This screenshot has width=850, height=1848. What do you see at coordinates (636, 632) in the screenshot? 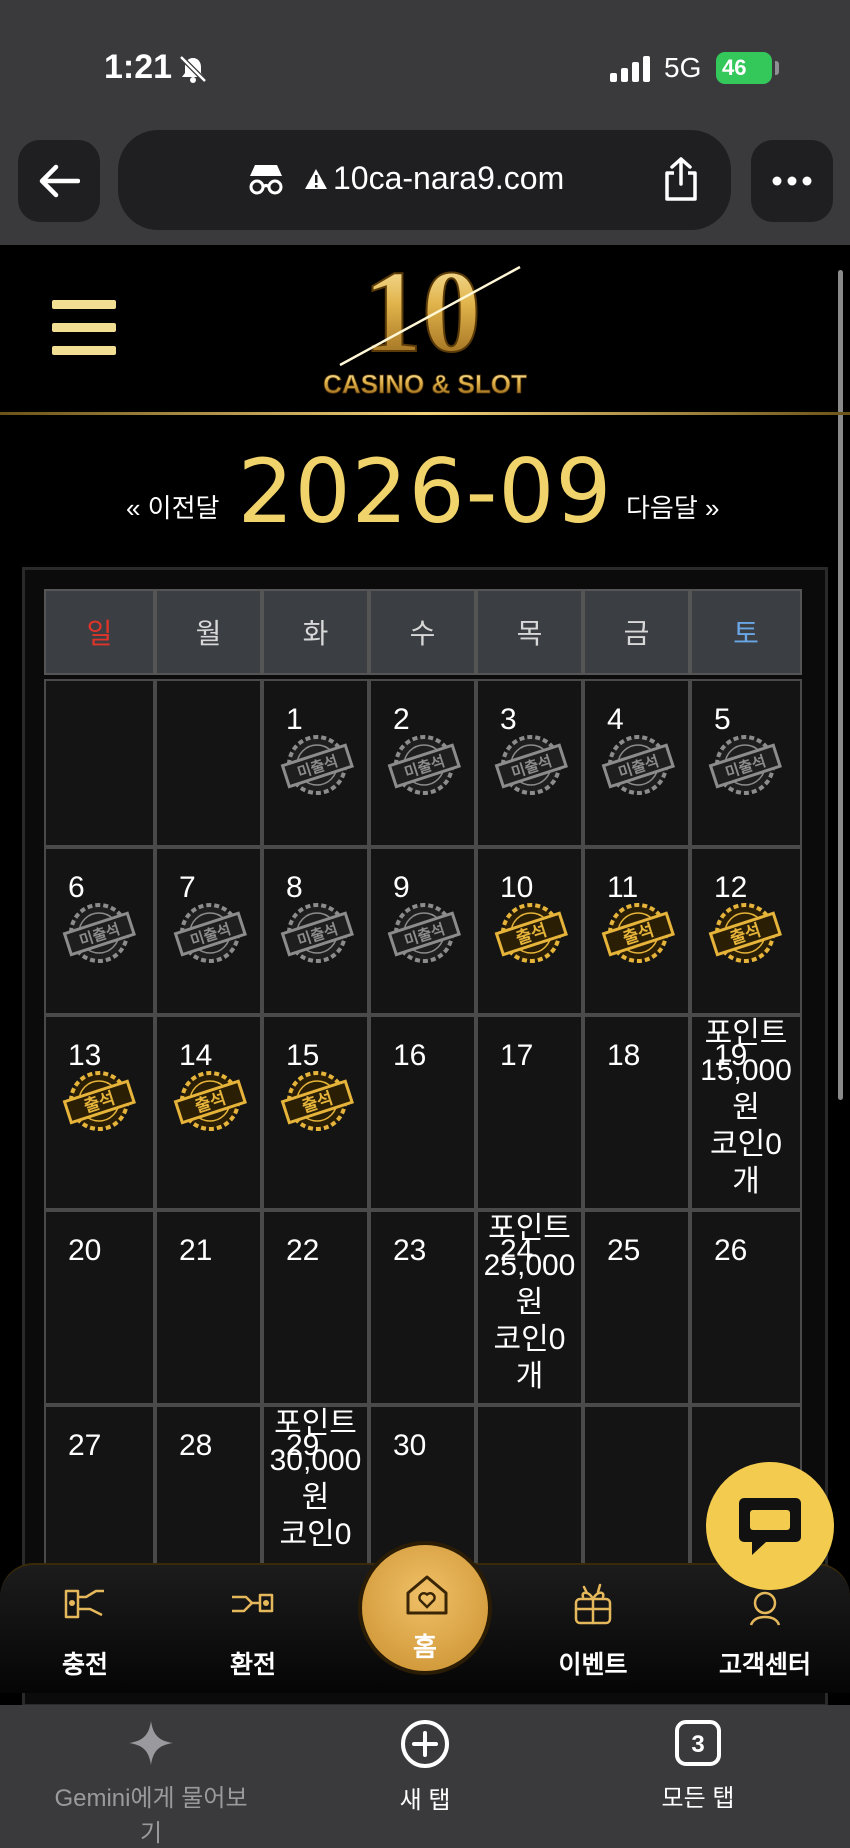
I see `weekday-header: 금` at bounding box center [636, 632].